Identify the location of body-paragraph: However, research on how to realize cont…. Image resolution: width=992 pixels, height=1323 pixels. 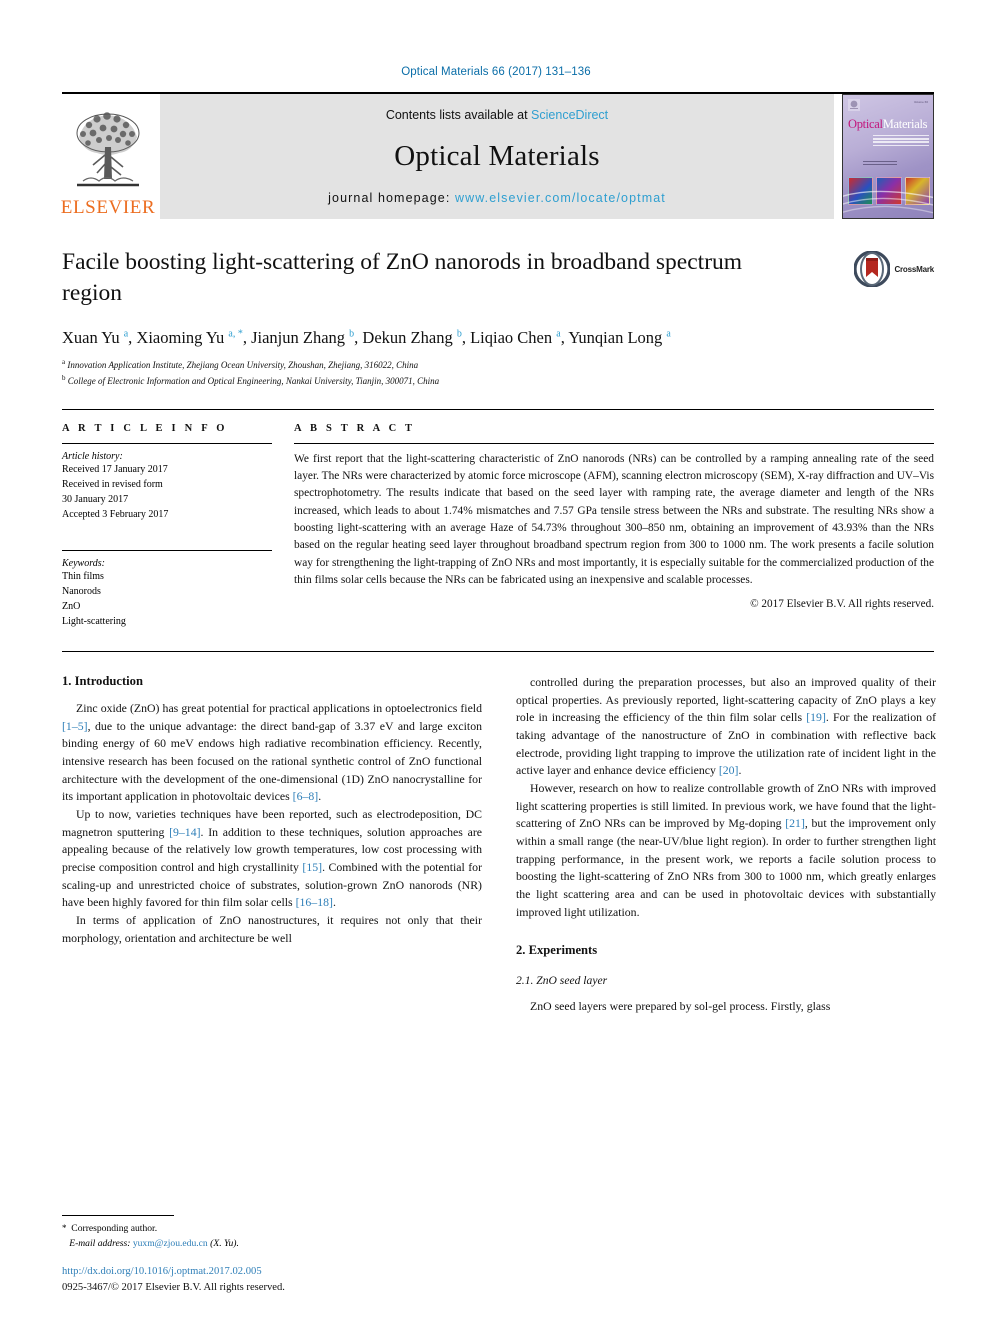
(726, 849).